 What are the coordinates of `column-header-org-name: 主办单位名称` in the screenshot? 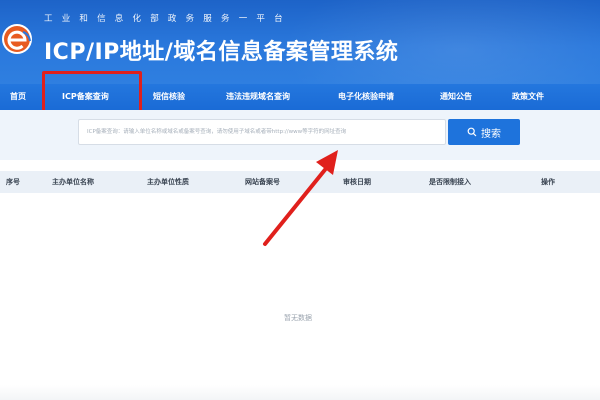 It's located at (73, 182).